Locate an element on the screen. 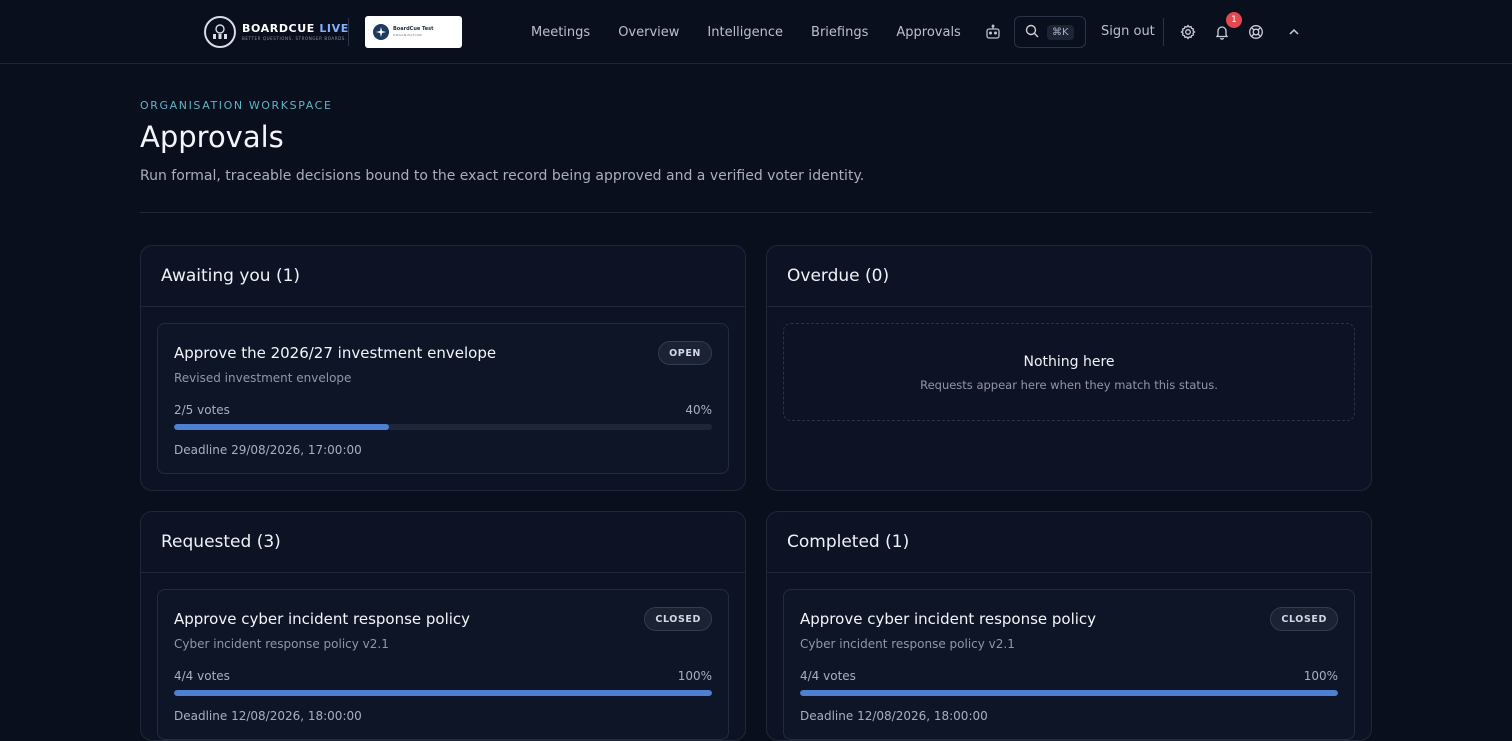 Image resolution: width=1512 pixels, height=741 pixels. lifebuoy-icon is located at coordinates (1256, 32).